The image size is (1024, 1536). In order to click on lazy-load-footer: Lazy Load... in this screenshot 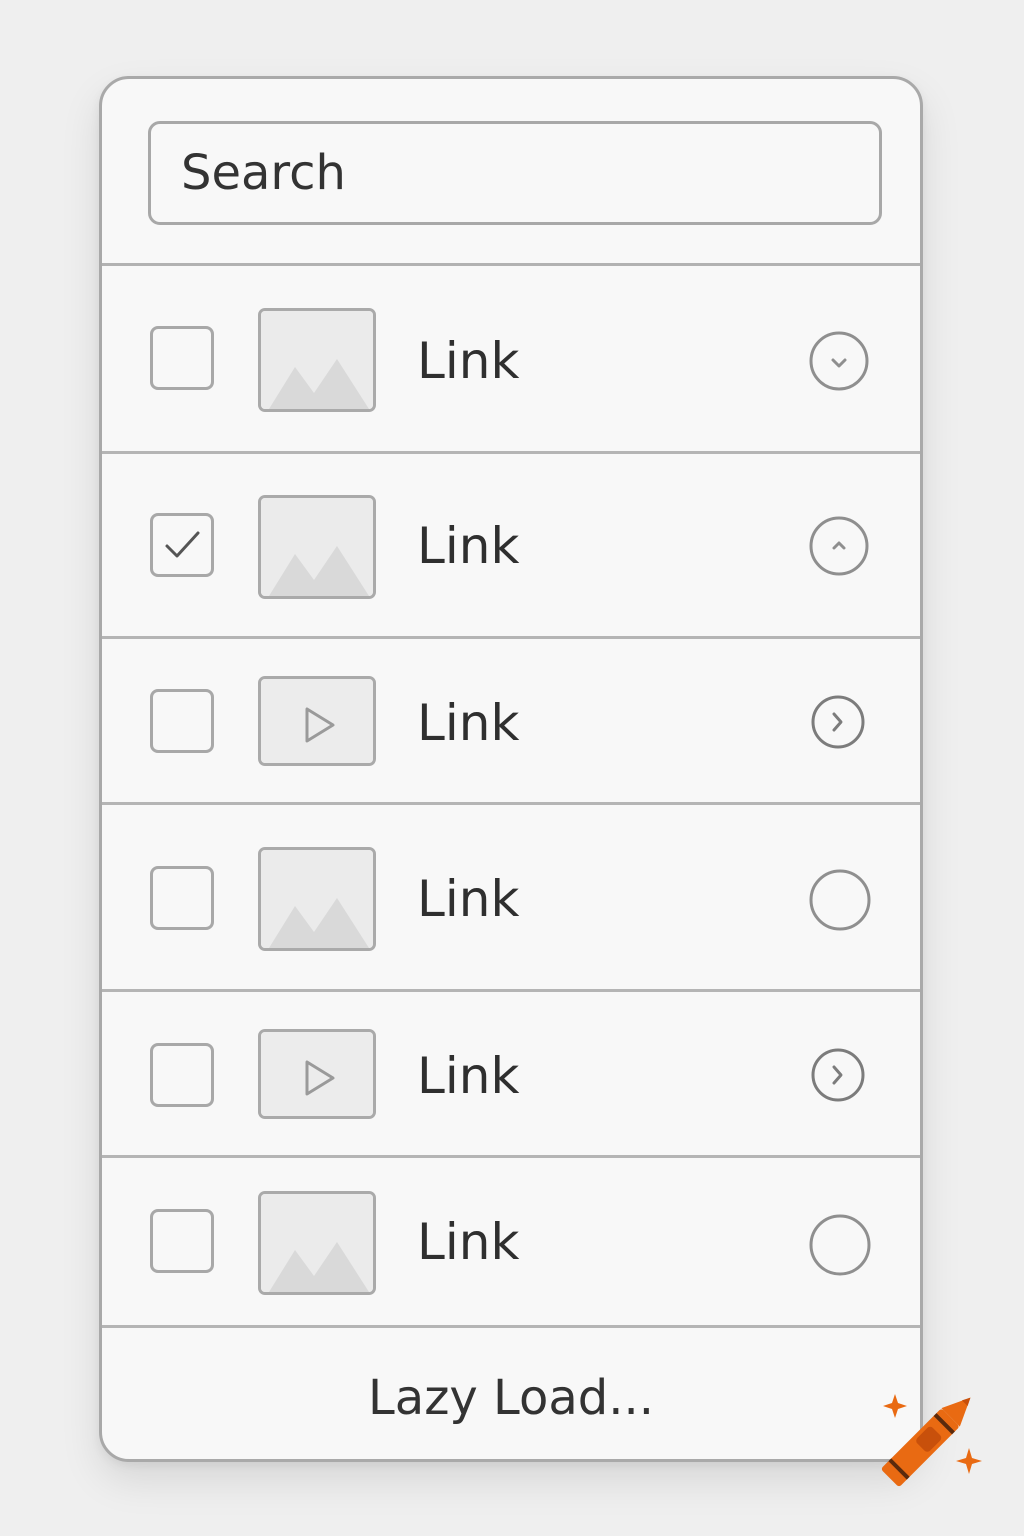, I will do `click(511, 1393)`.